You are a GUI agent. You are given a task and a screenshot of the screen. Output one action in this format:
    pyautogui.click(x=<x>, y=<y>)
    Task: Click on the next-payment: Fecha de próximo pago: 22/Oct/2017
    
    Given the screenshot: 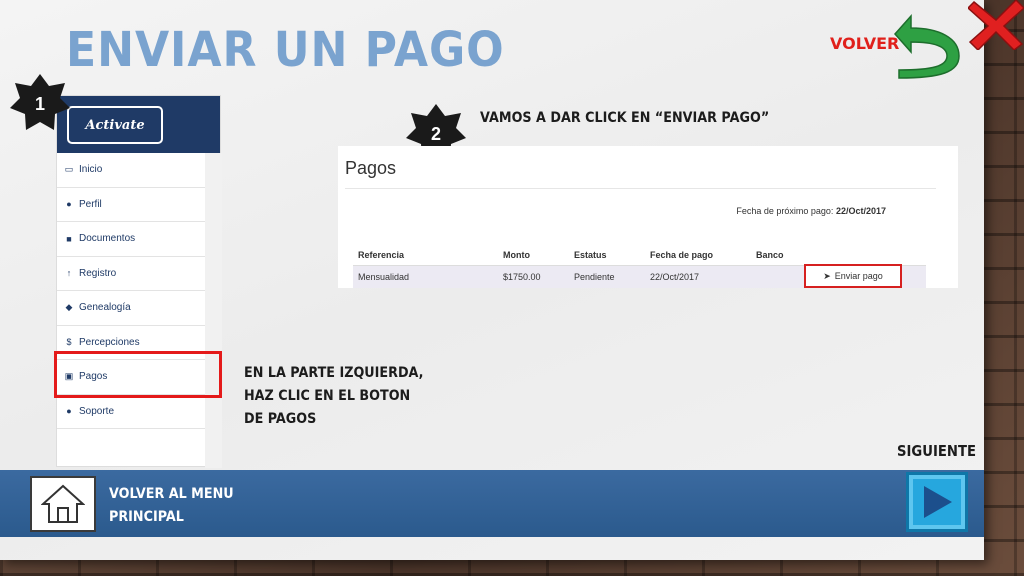 What is the action you would take?
    pyautogui.click(x=811, y=211)
    